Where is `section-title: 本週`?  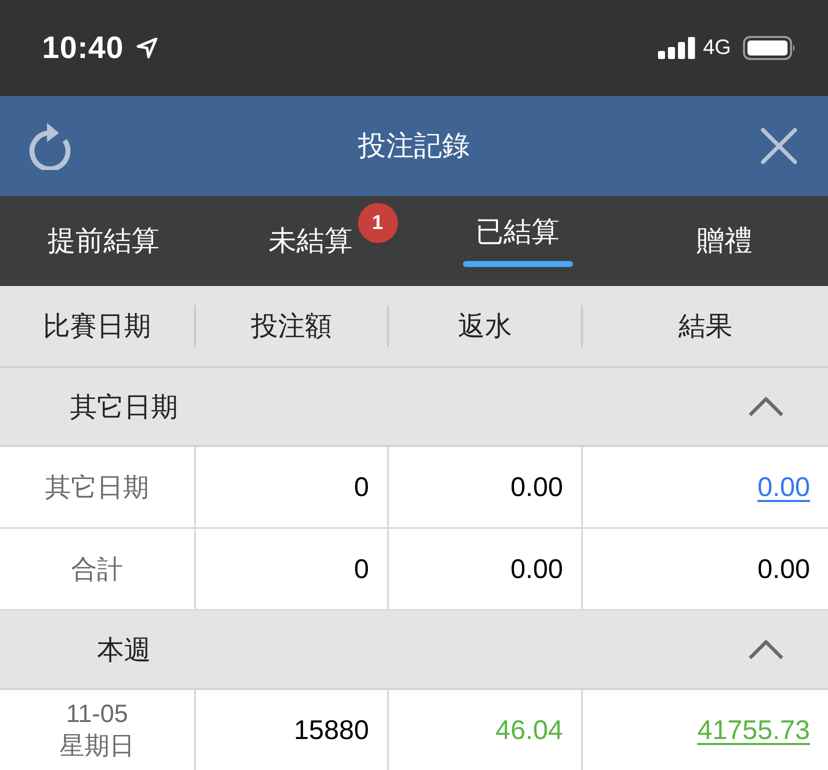
section-title: 本週 is located at coordinates (124, 650).